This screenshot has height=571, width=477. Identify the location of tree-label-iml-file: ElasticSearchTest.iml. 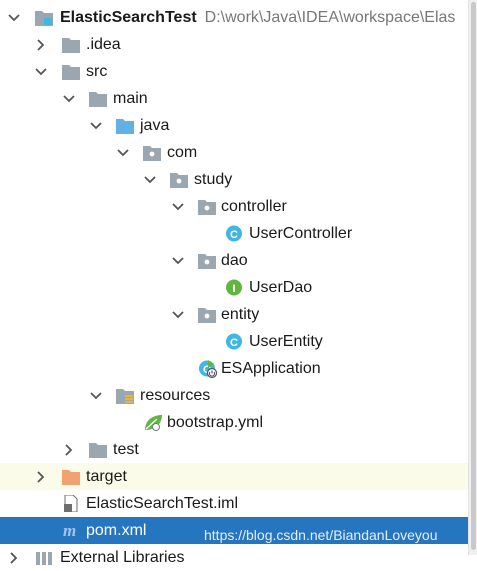
(162, 503).